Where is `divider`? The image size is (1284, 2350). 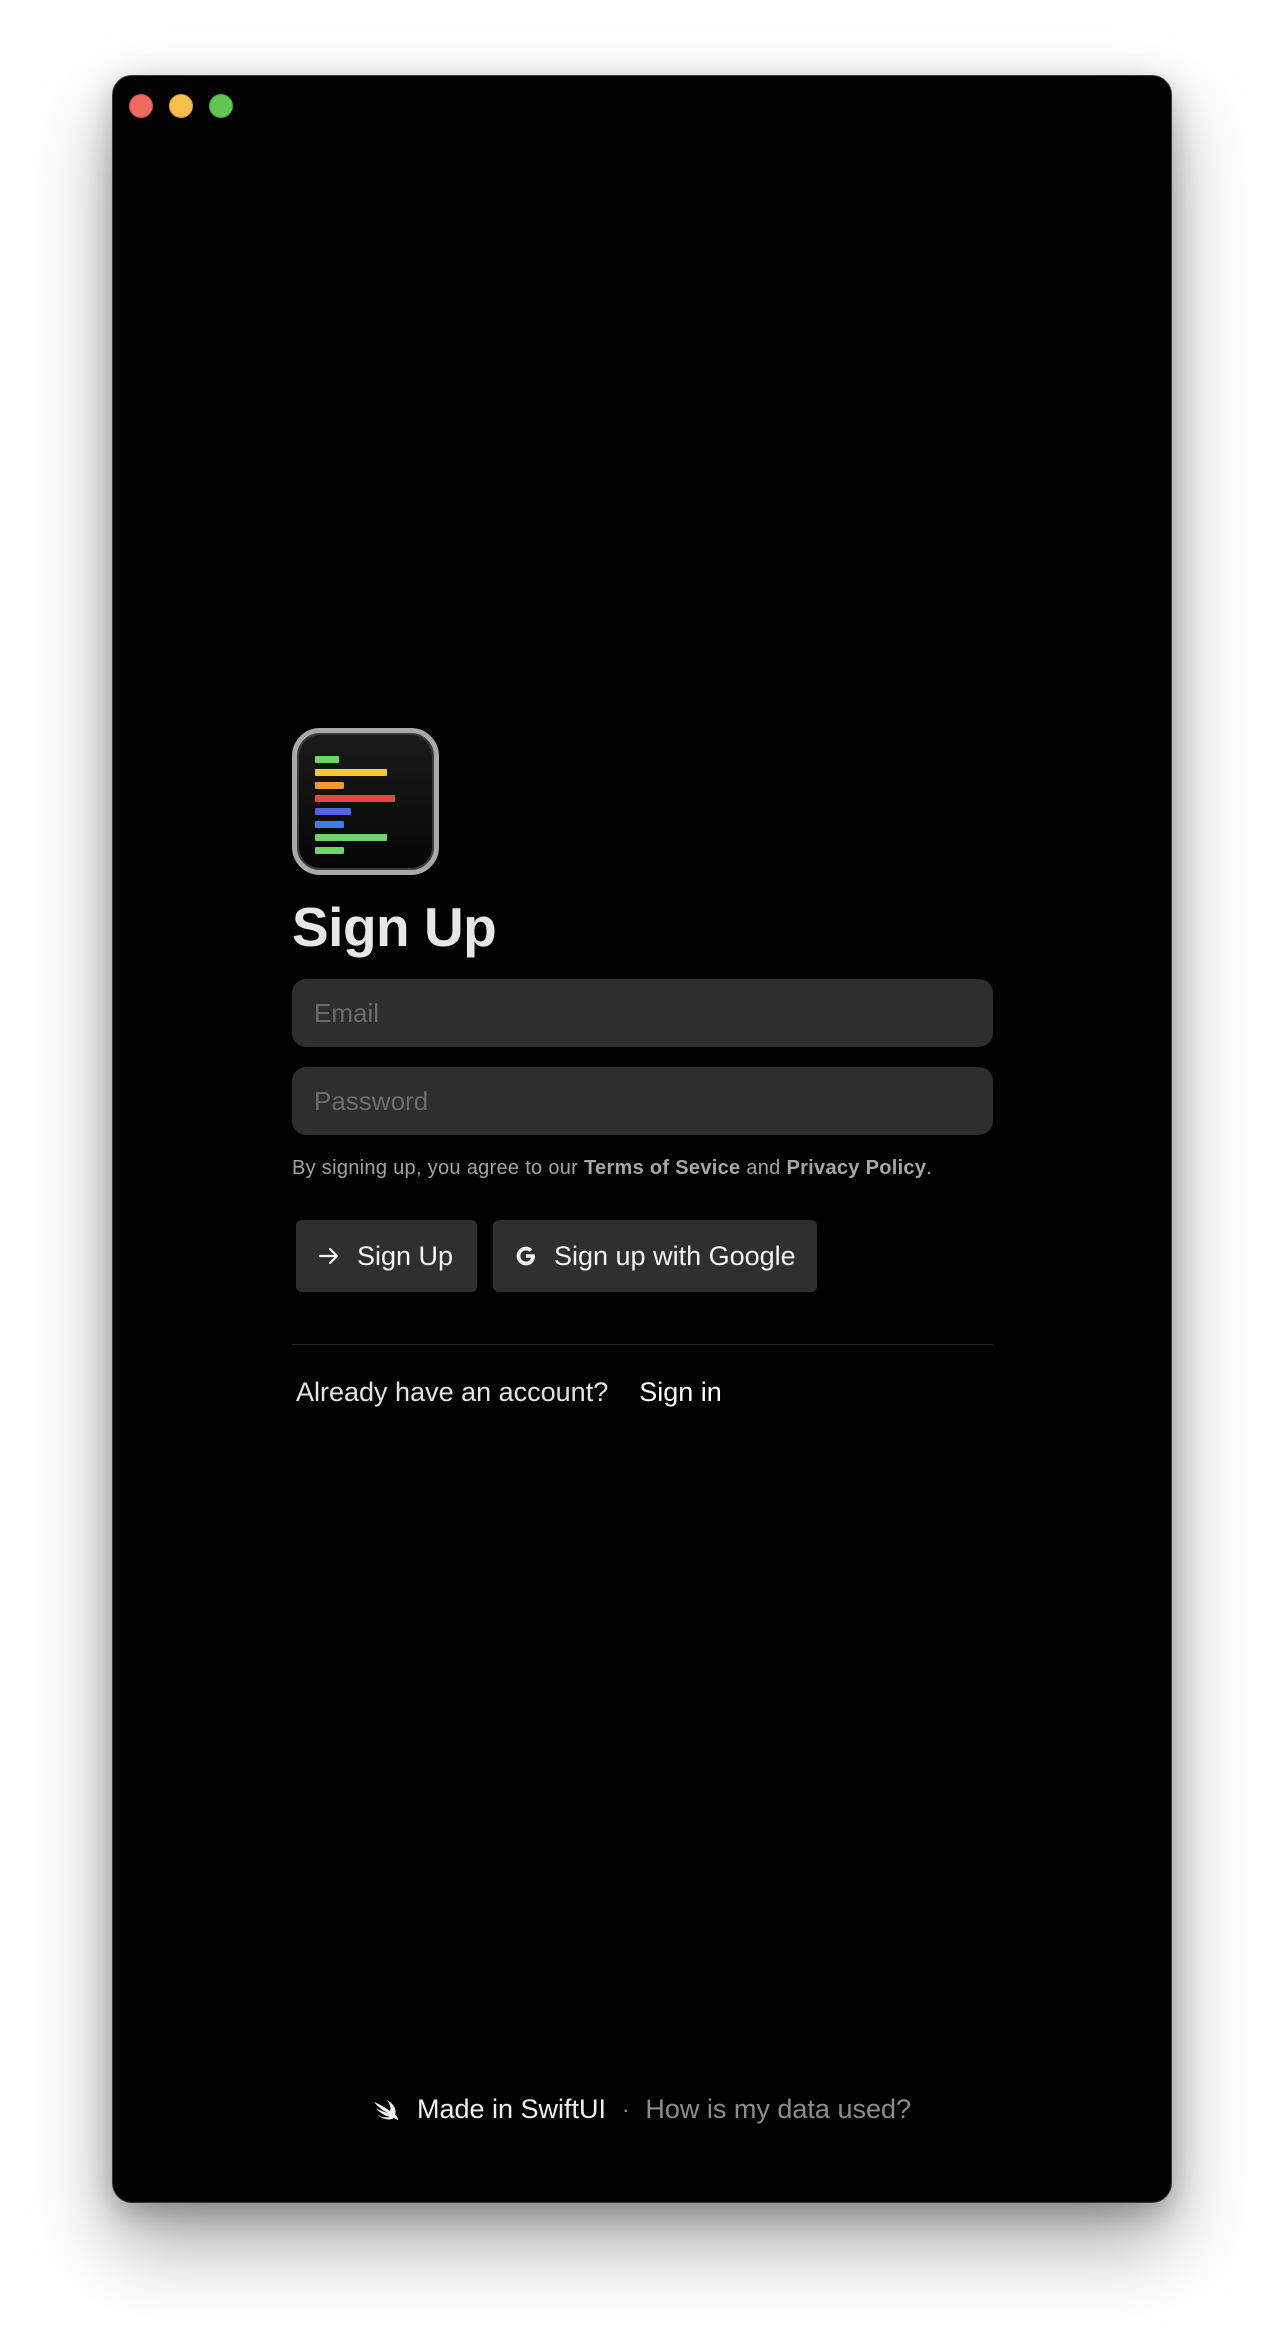
divider is located at coordinates (642, 1344).